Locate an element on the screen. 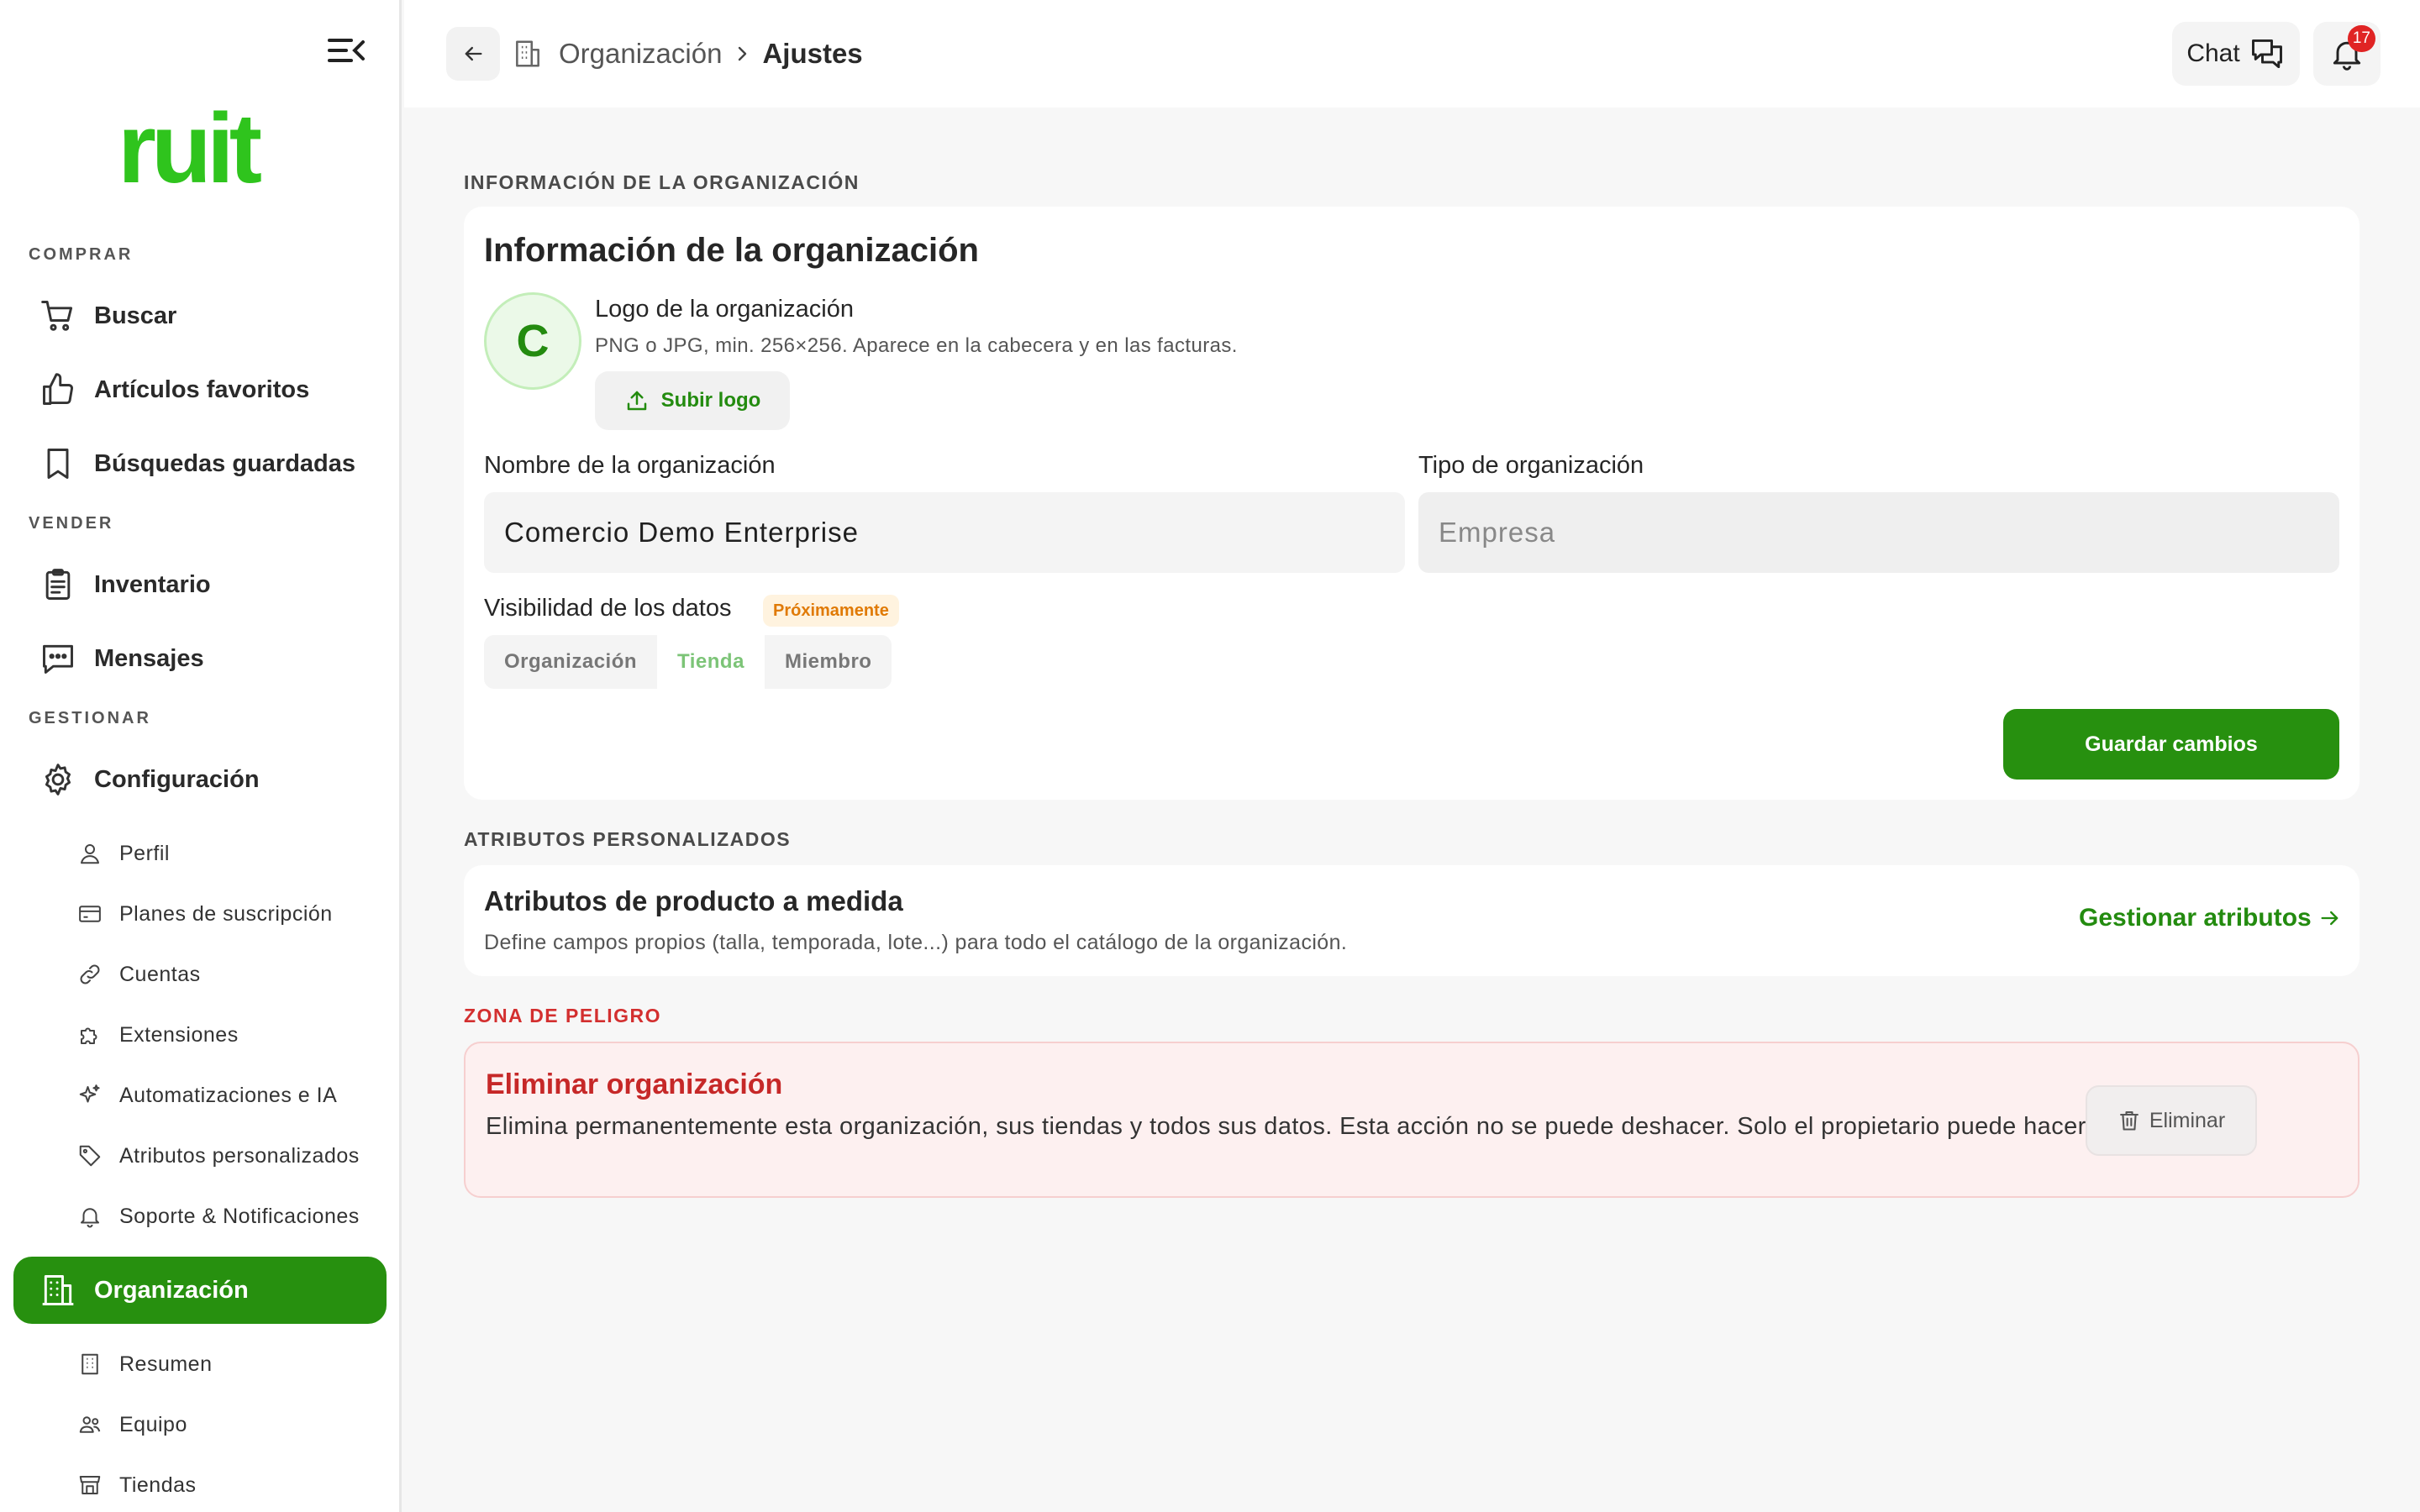 Image resolution: width=2420 pixels, height=1512 pixels. arrow-right-icon is located at coordinates (2330, 918).